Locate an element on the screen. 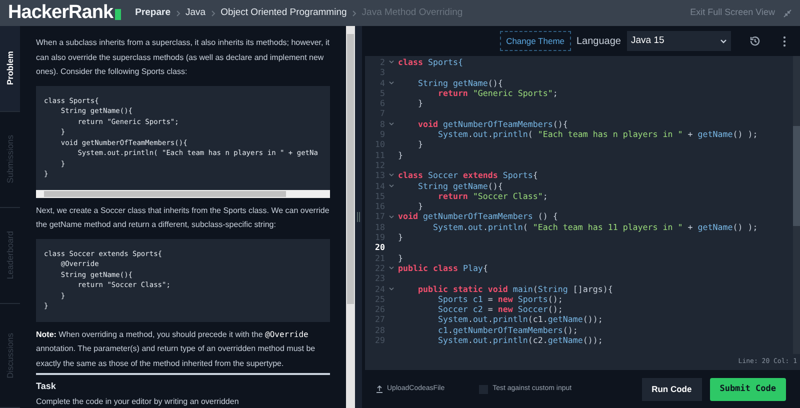 The image size is (800, 408). language-dropdown: Java 15 is located at coordinates (679, 41).